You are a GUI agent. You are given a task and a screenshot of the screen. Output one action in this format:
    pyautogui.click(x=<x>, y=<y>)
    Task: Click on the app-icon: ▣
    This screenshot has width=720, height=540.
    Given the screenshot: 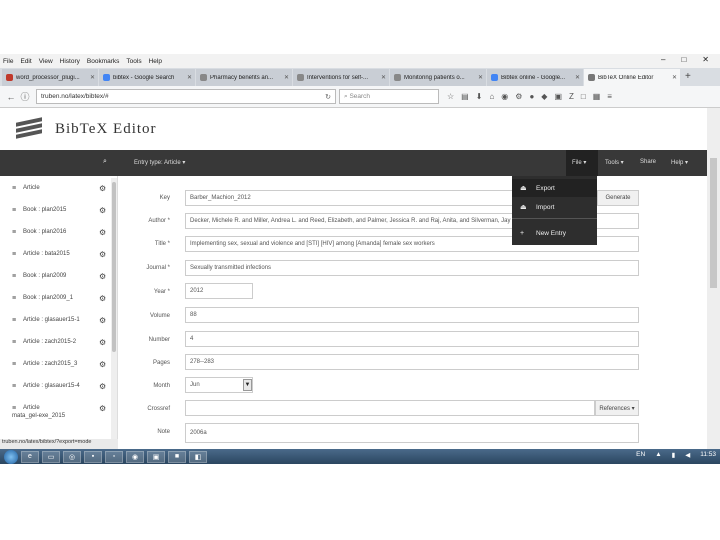 What is the action you would take?
    pyautogui.click(x=156, y=456)
    